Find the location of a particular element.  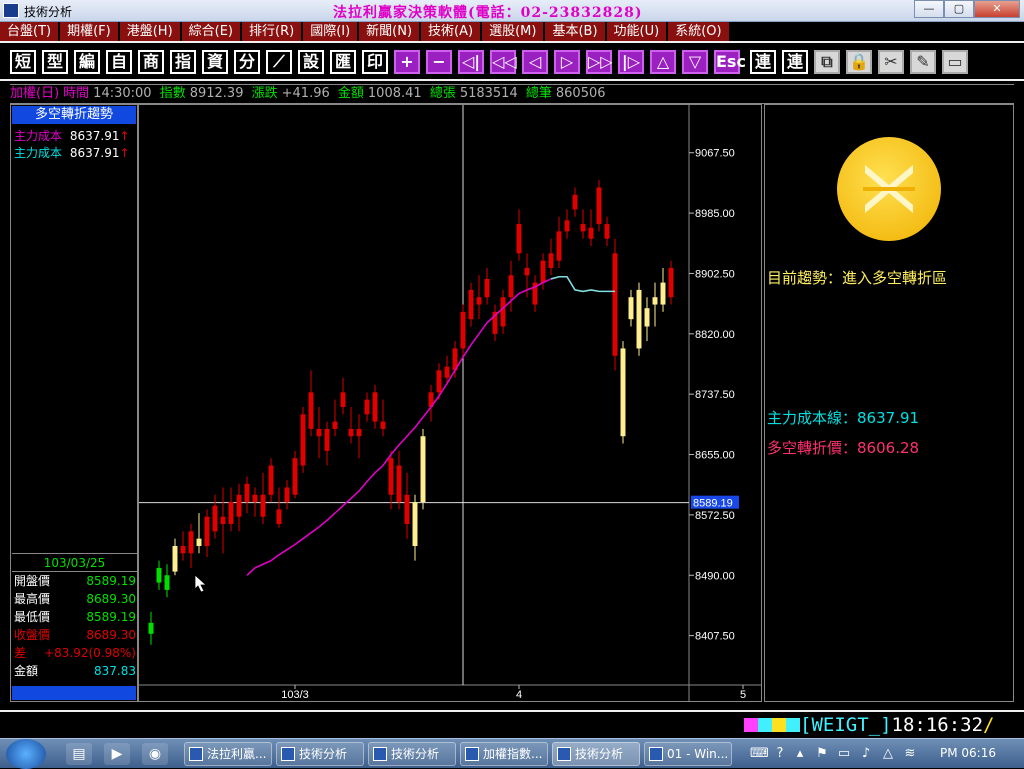

x-tick-label: 5 is located at coordinates (743, 695).